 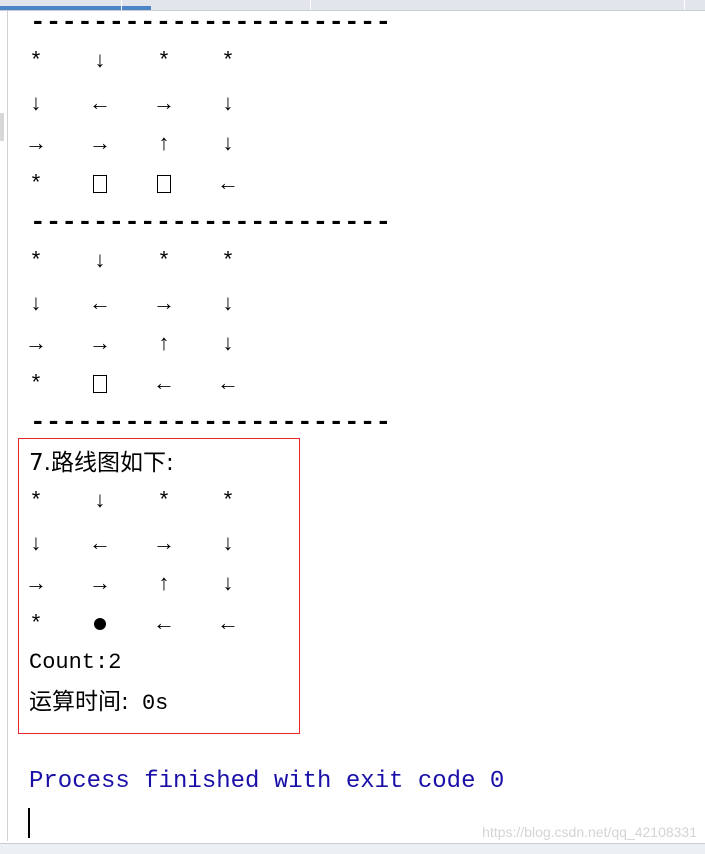 What do you see at coordinates (352, 848) in the screenshot?
I see `bottom-toolbar` at bounding box center [352, 848].